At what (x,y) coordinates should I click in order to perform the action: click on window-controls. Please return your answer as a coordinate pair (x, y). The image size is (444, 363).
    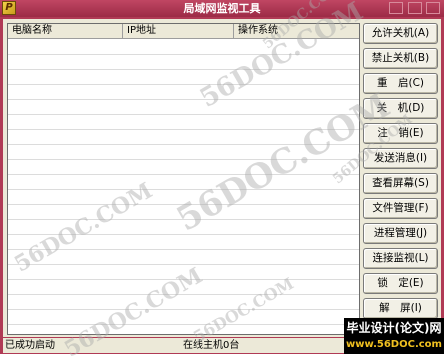
    Looking at the image, I should click on (414, 8).